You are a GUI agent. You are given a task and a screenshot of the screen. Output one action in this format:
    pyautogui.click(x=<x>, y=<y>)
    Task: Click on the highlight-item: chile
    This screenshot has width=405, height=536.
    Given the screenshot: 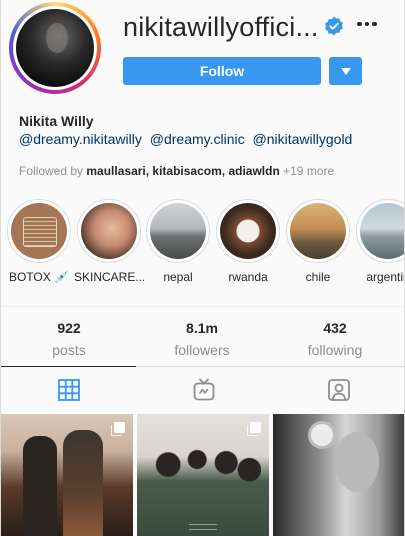 What is the action you would take?
    pyautogui.click(x=318, y=241)
    